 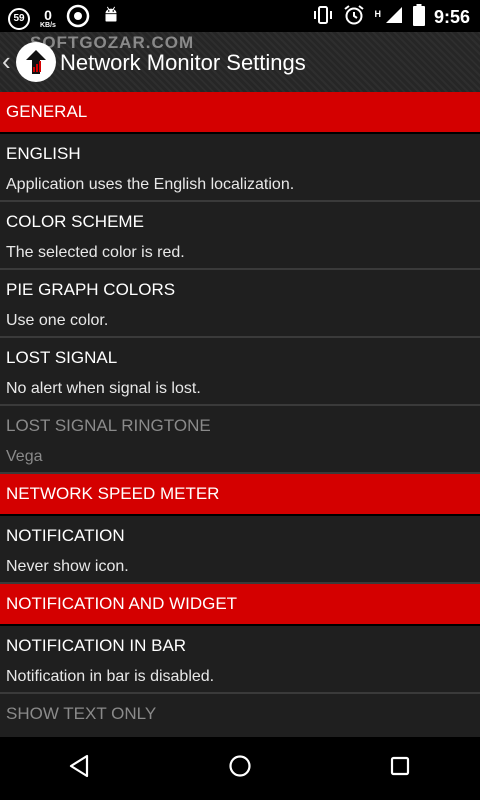 I want to click on setting-title: COLOR SCHEME, so click(x=75, y=221).